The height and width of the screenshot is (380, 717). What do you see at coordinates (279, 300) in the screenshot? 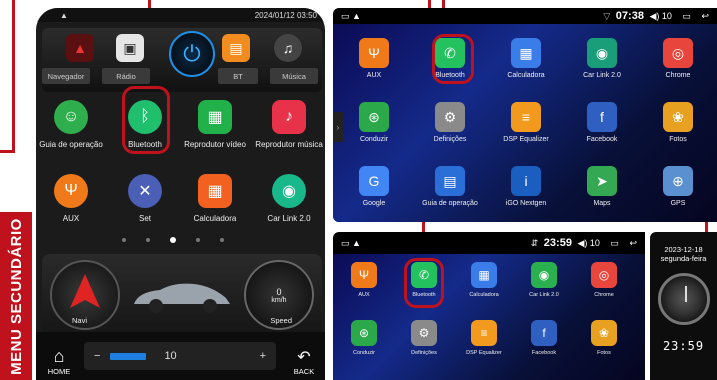
I see `speed-unit: km/h` at bounding box center [279, 300].